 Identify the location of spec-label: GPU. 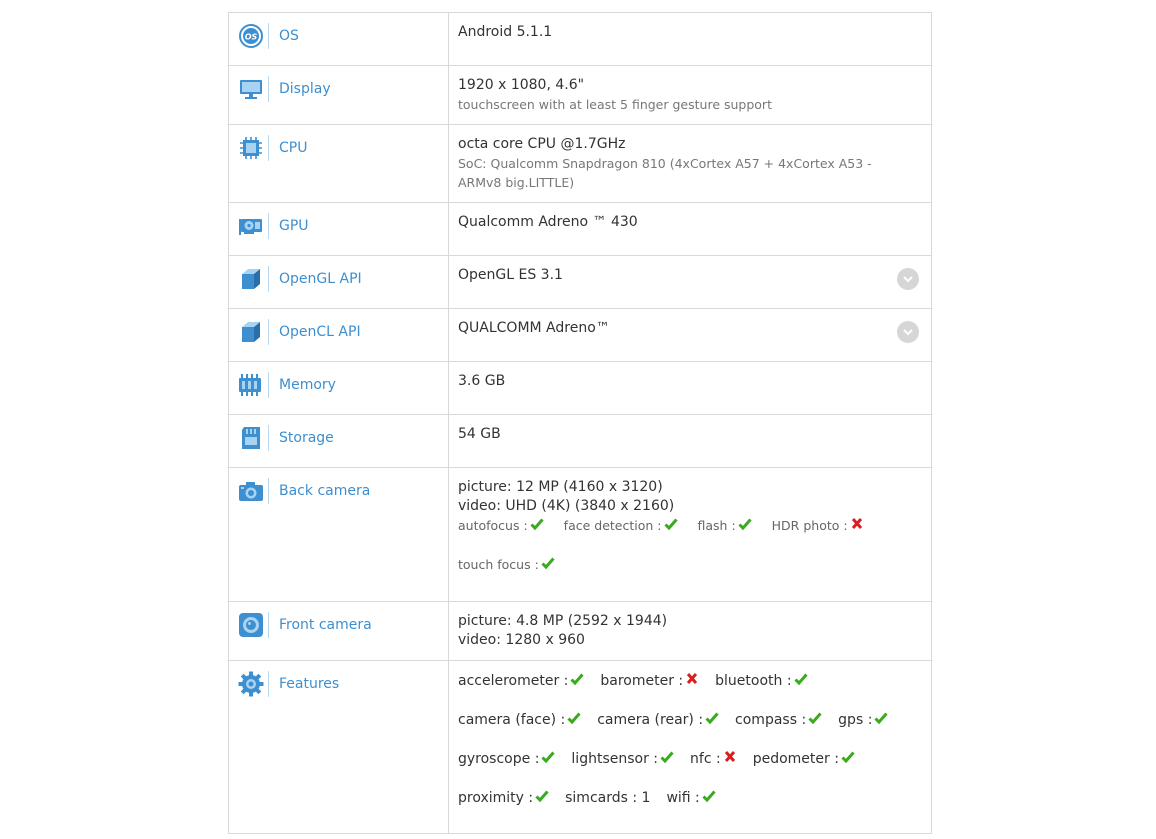
(294, 226).